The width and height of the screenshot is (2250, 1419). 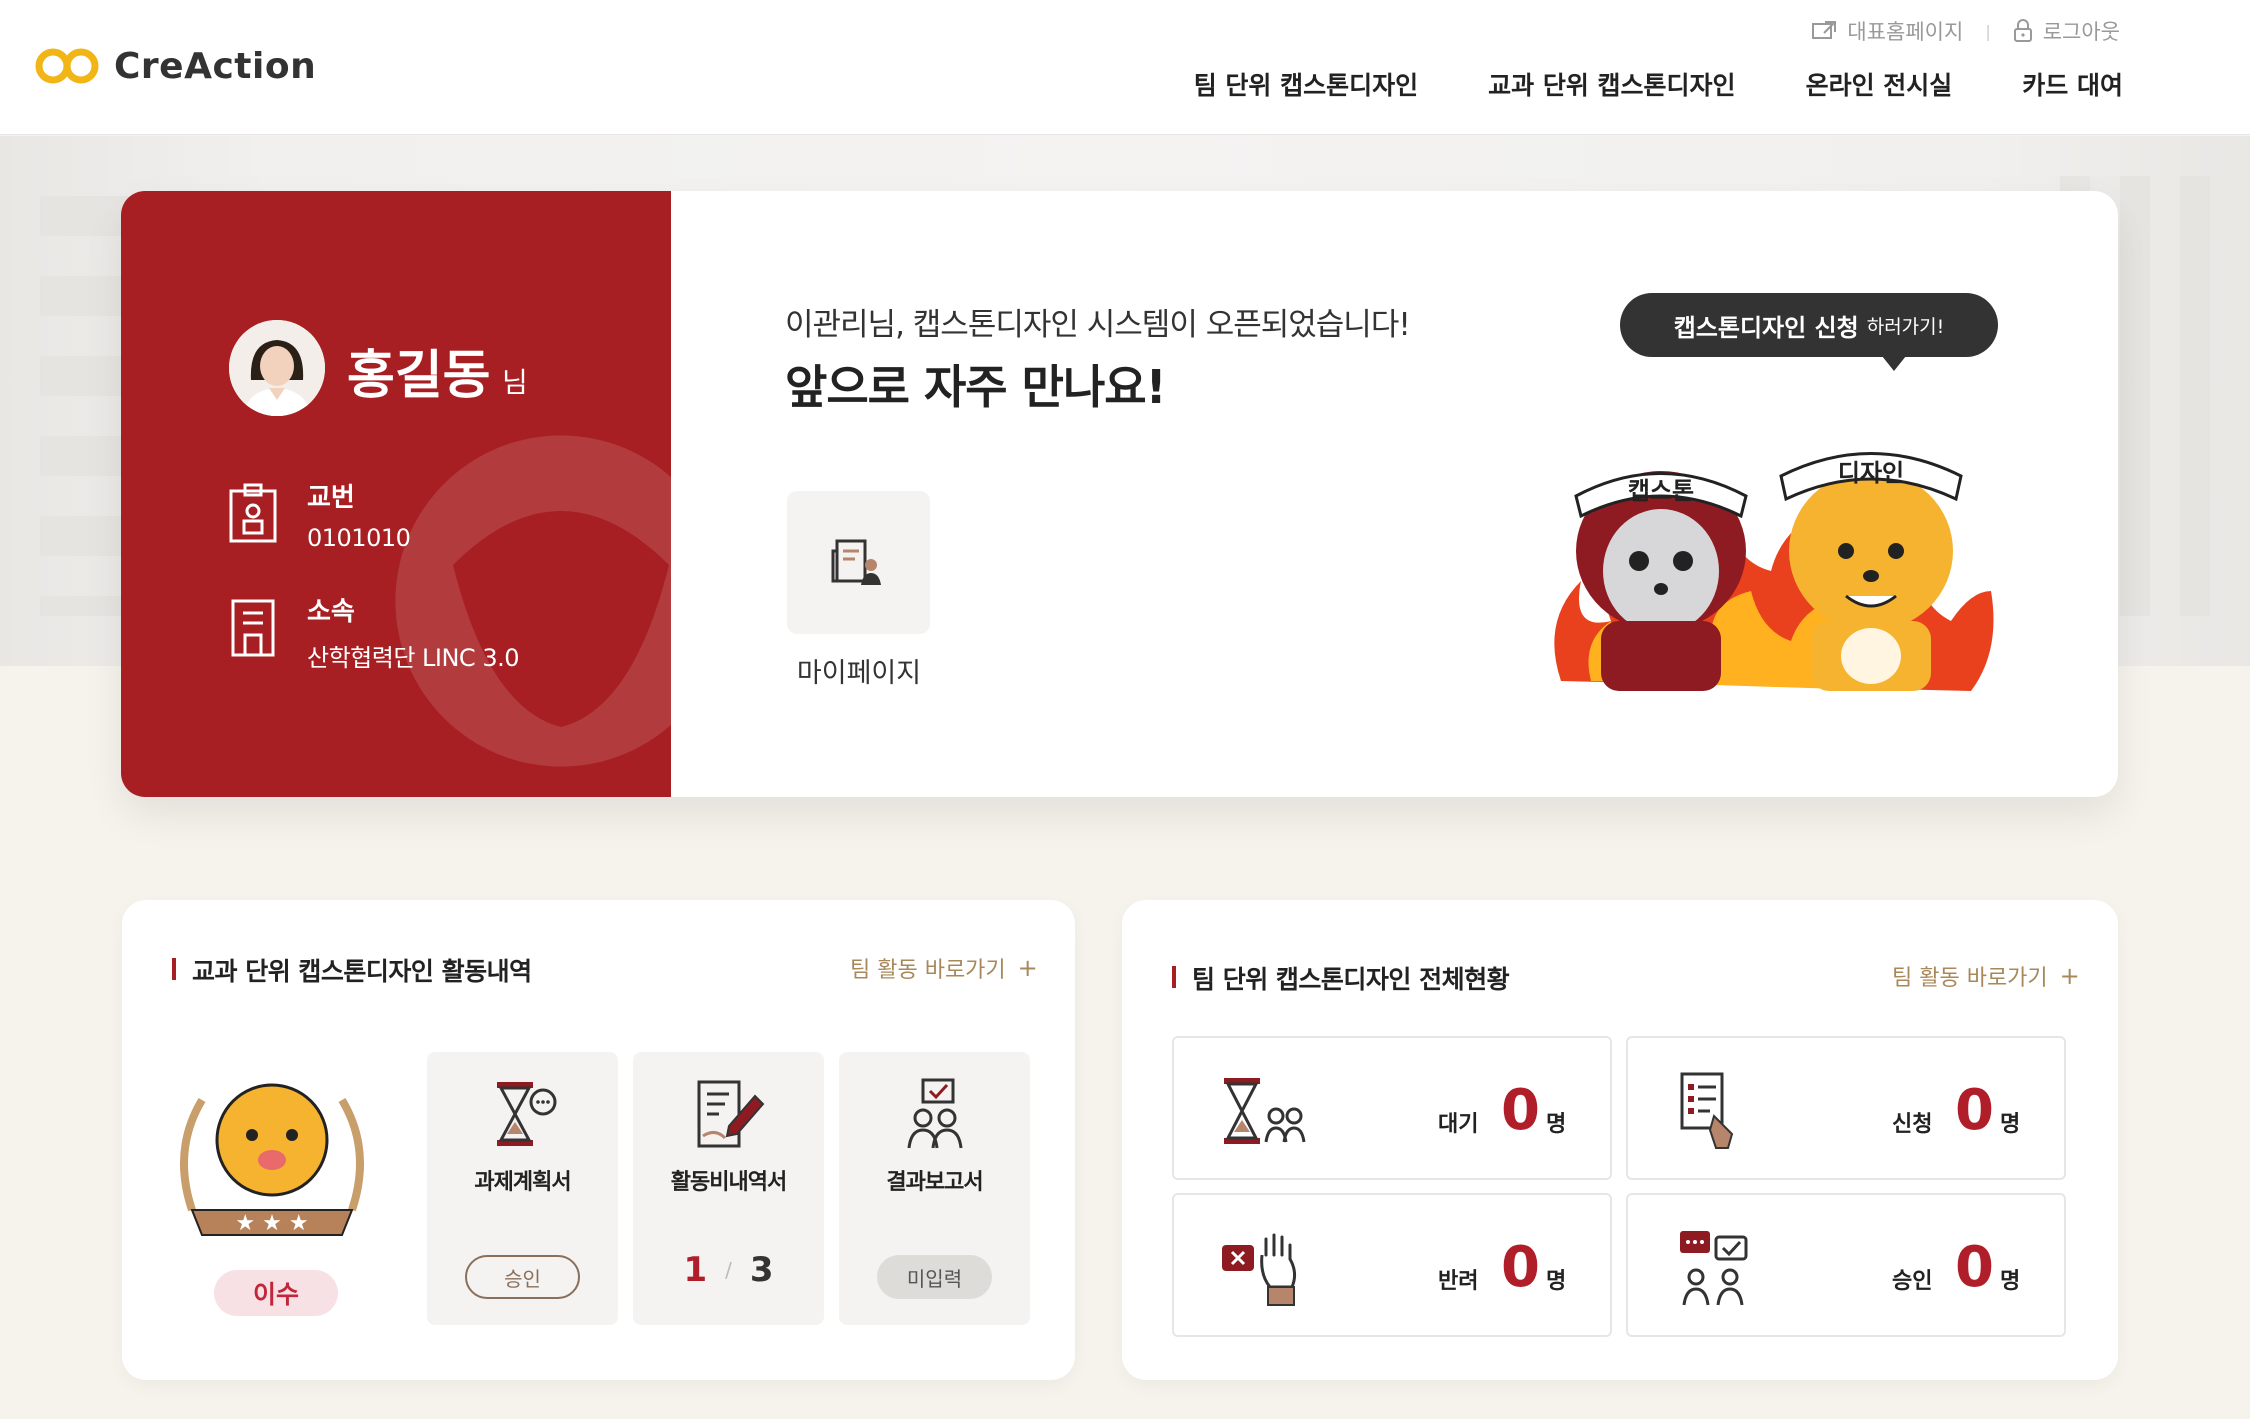 What do you see at coordinates (1846, 1108) in the screenshot?
I see `stat-applied: 신청 0 명` at bounding box center [1846, 1108].